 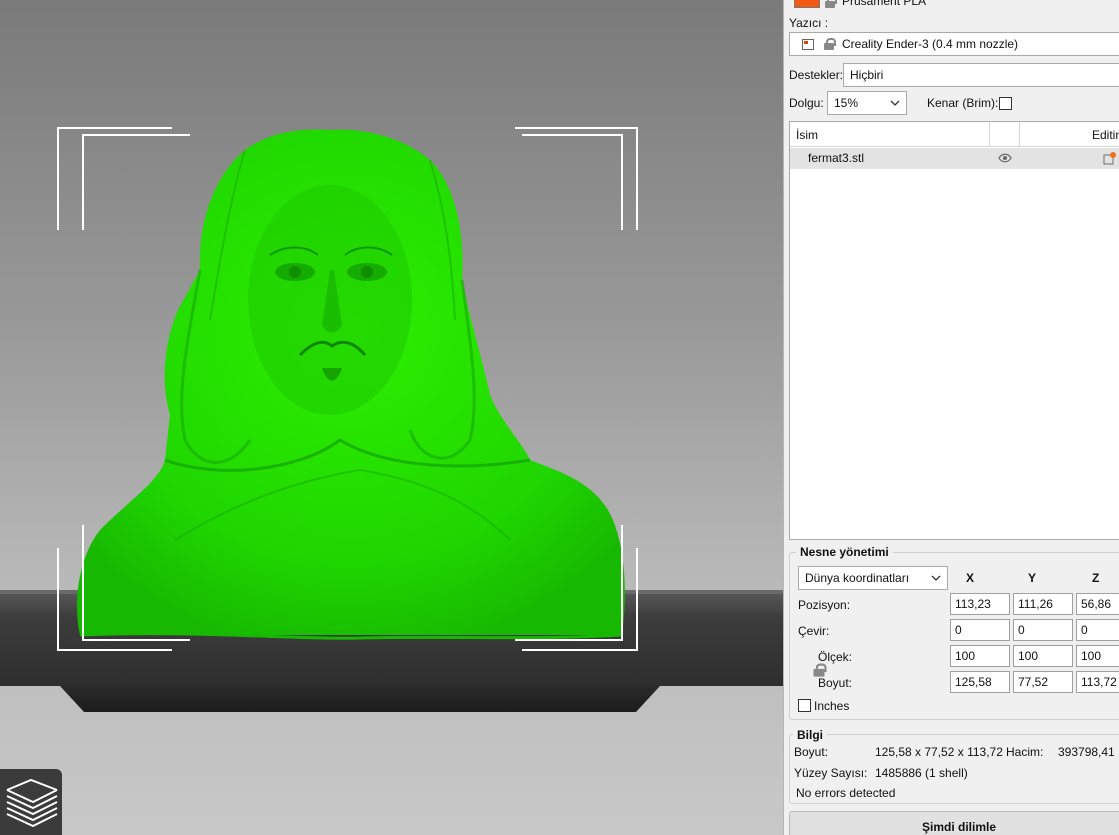 I want to click on layers-view-button, so click(x=31, y=802).